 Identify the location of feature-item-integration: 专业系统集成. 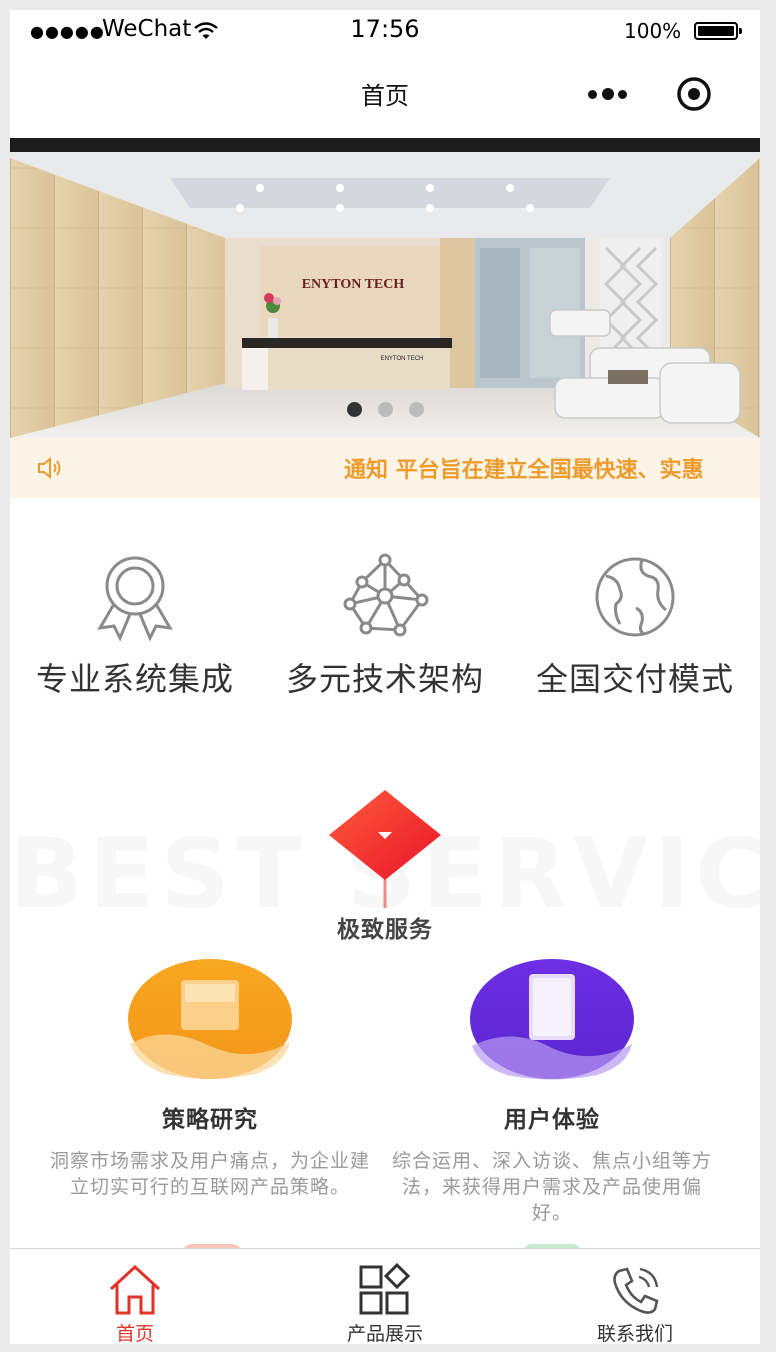
(135, 626).